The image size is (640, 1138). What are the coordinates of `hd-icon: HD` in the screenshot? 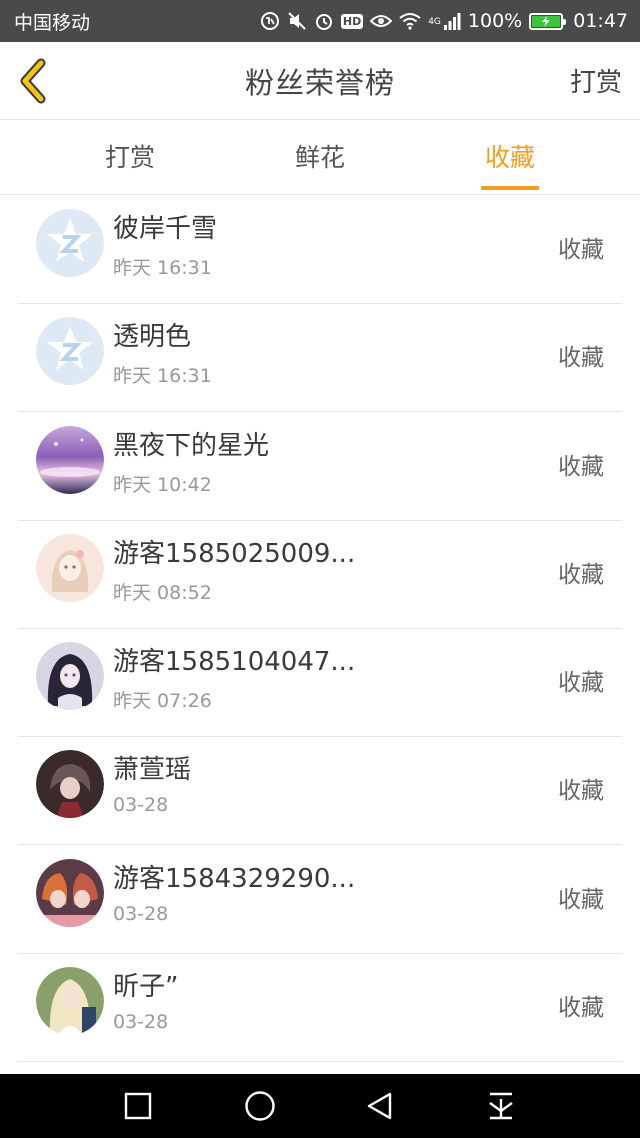 It's located at (352, 21).